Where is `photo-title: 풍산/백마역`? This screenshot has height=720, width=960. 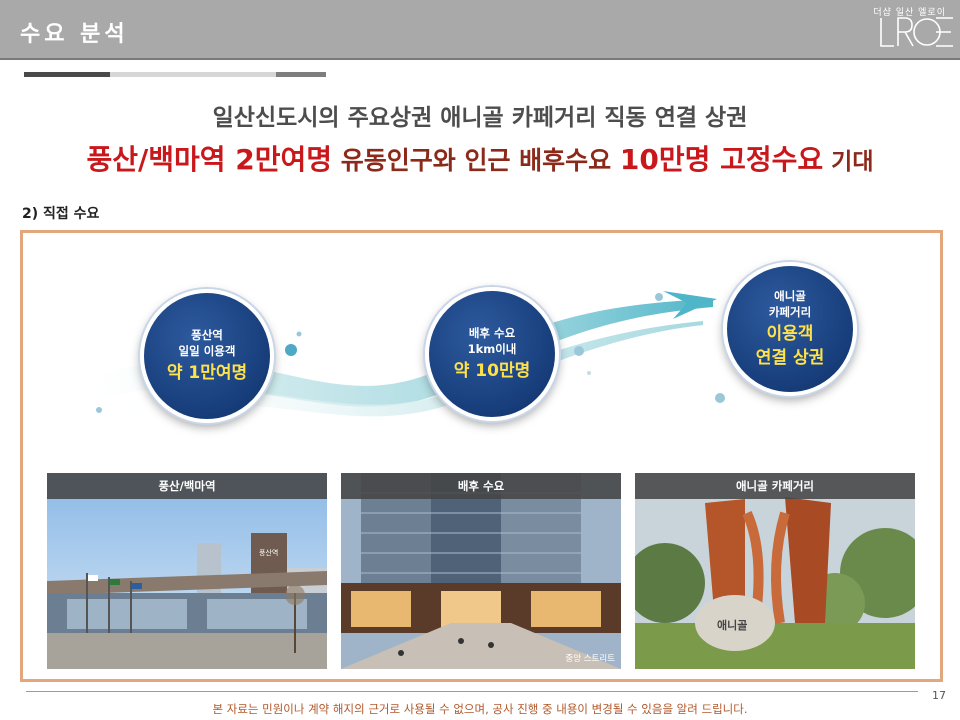
photo-title: 풍산/백마역 is located at coordinates (187, 486).